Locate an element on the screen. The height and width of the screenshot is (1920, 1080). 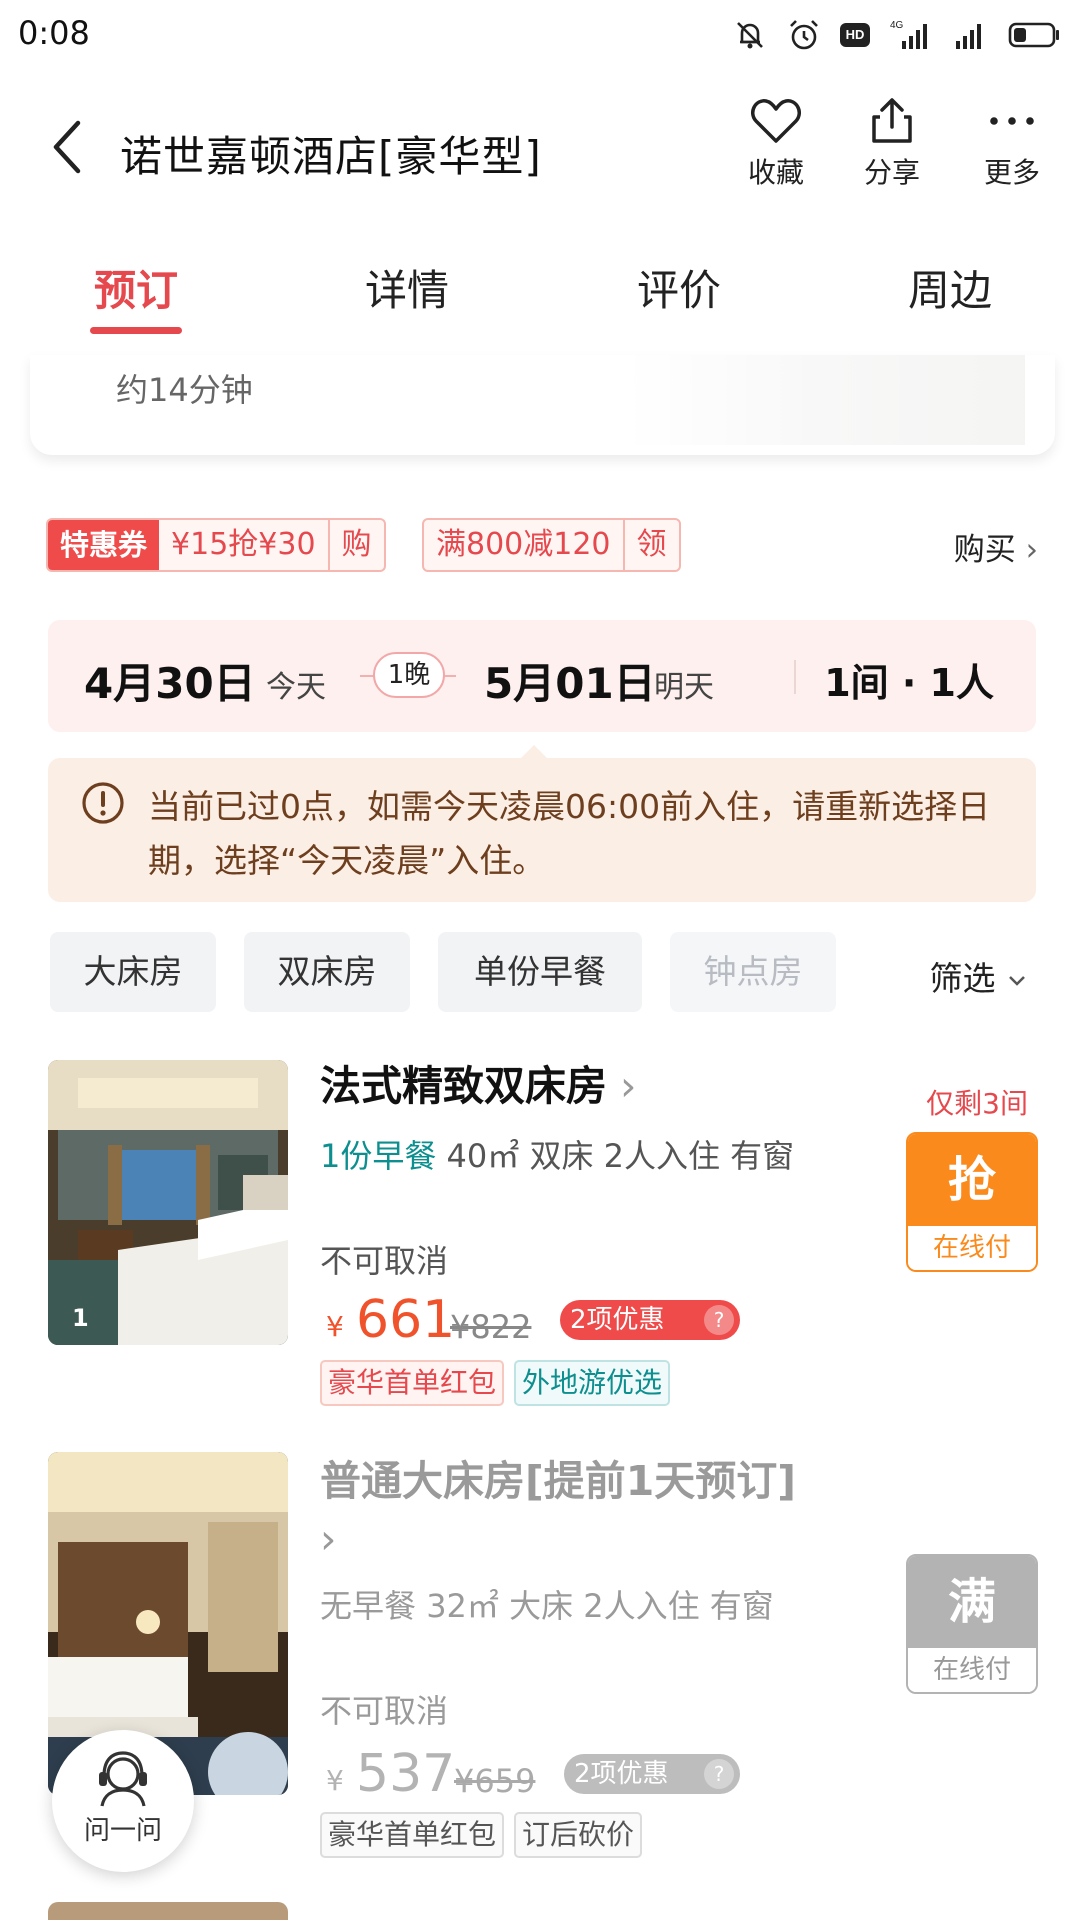
book-button: 满 在线付 is located at coordinates (972, 1624).